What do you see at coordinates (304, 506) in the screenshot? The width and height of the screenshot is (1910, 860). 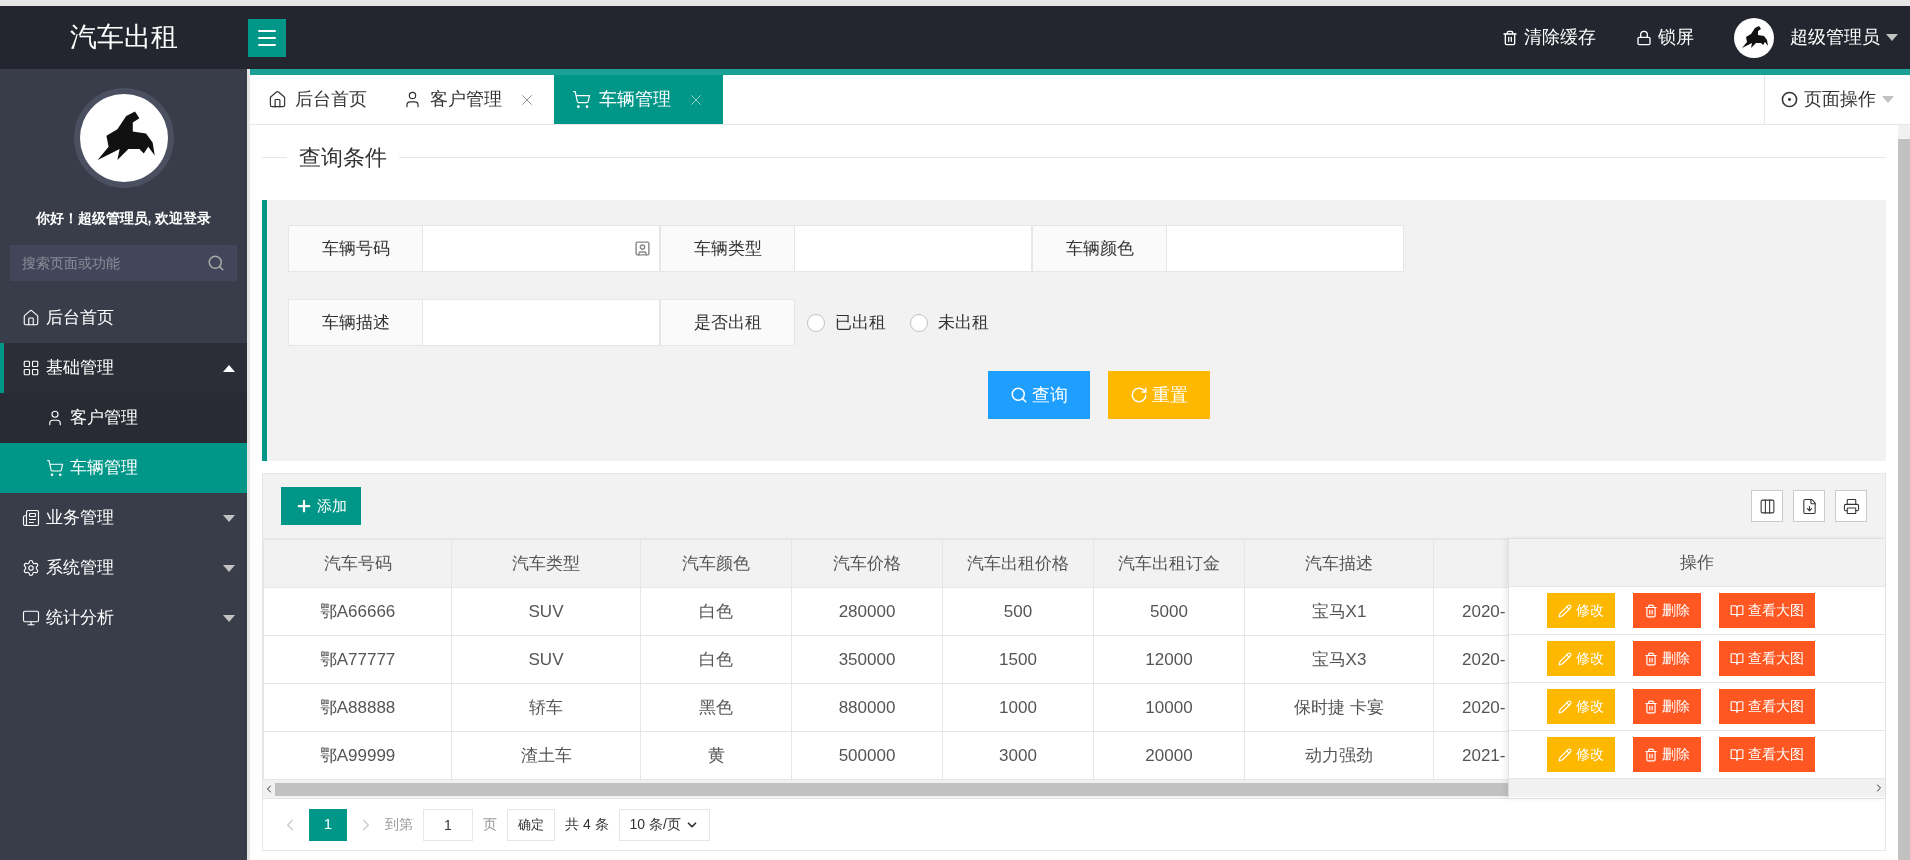 I see `plus-icon` at bounding box center [304, 506].